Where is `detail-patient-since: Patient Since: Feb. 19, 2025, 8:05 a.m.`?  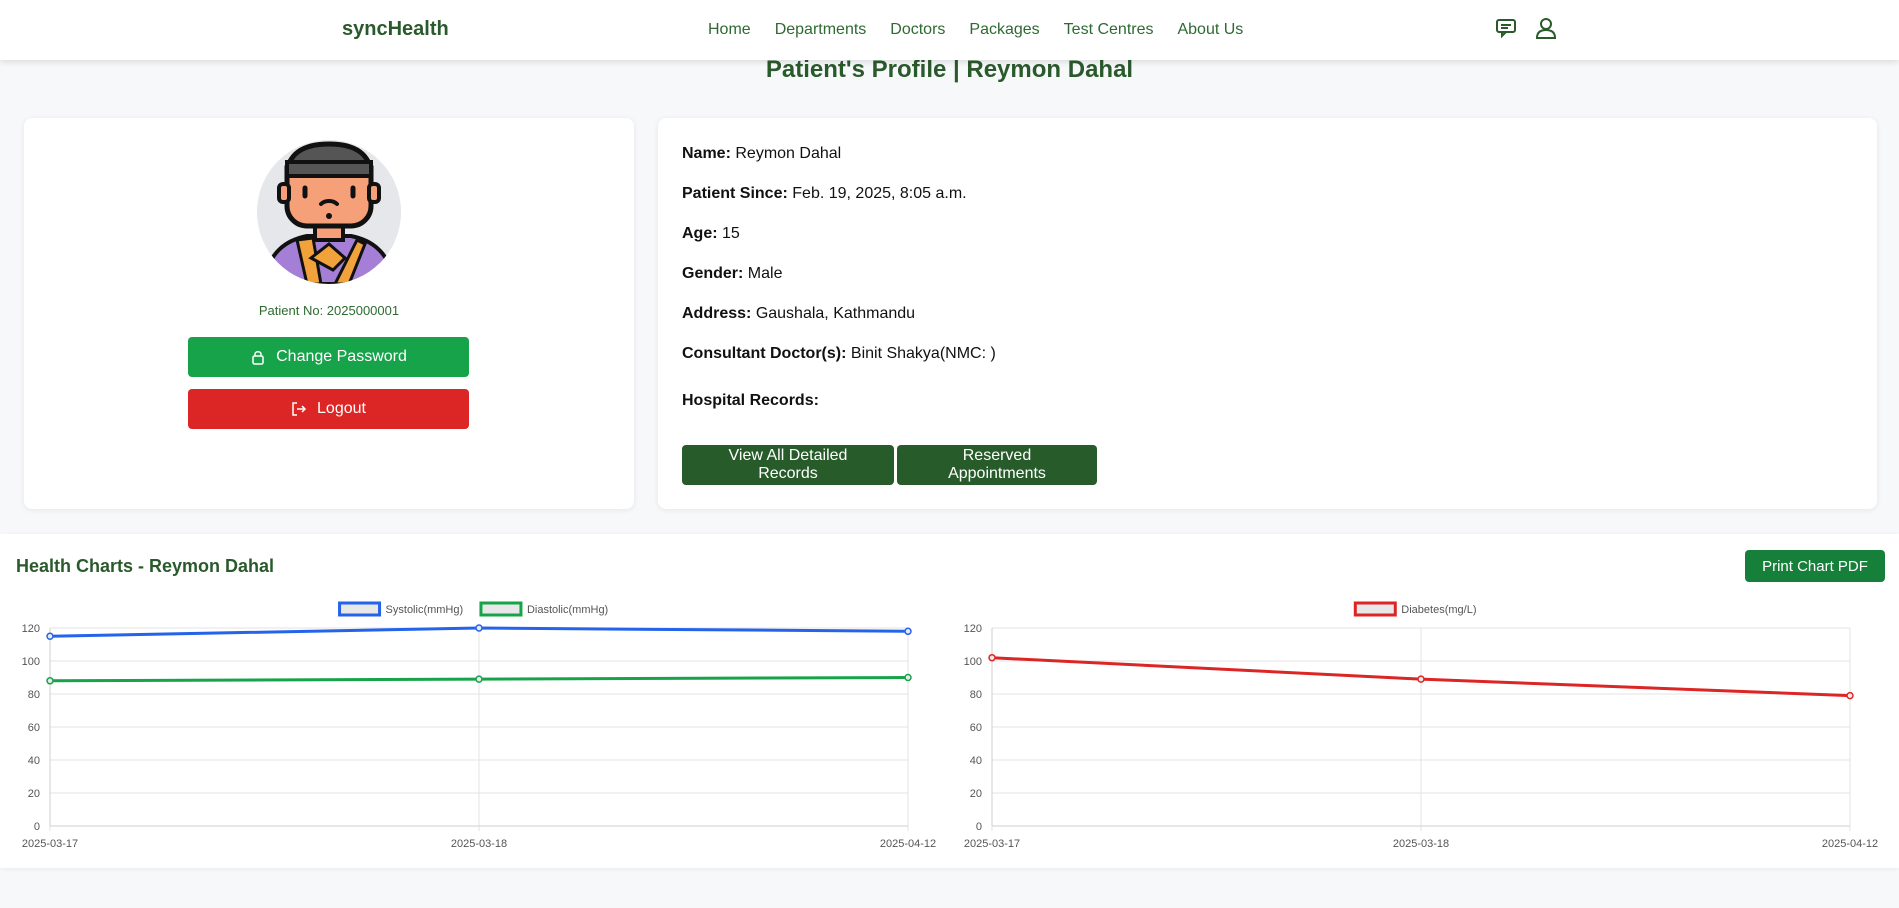 detail-patient-since: Patient Since: Feb. 19, 2025, 8:05 a.m. is located at coordinates (824, 194).